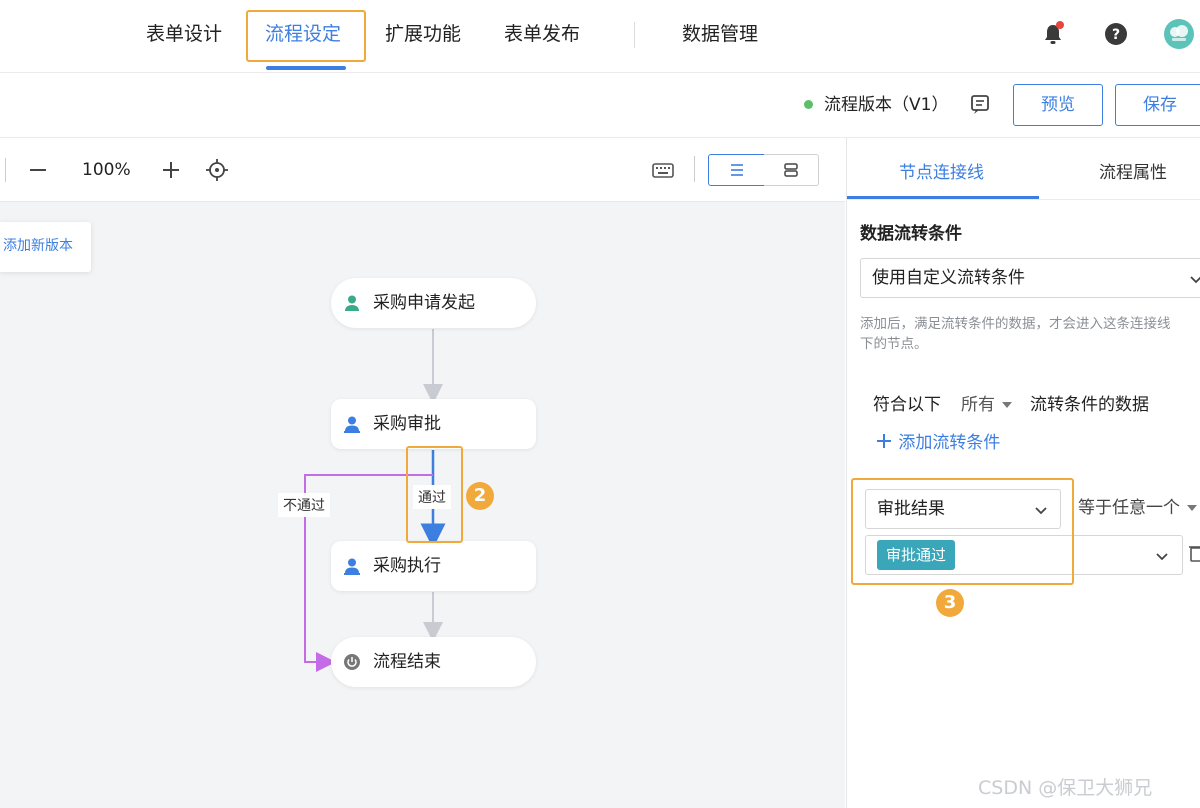 Image resolution: width=1200 pixels, height=808 pixels. I want to click on node-execute: 采购执行, so click(433, 566).